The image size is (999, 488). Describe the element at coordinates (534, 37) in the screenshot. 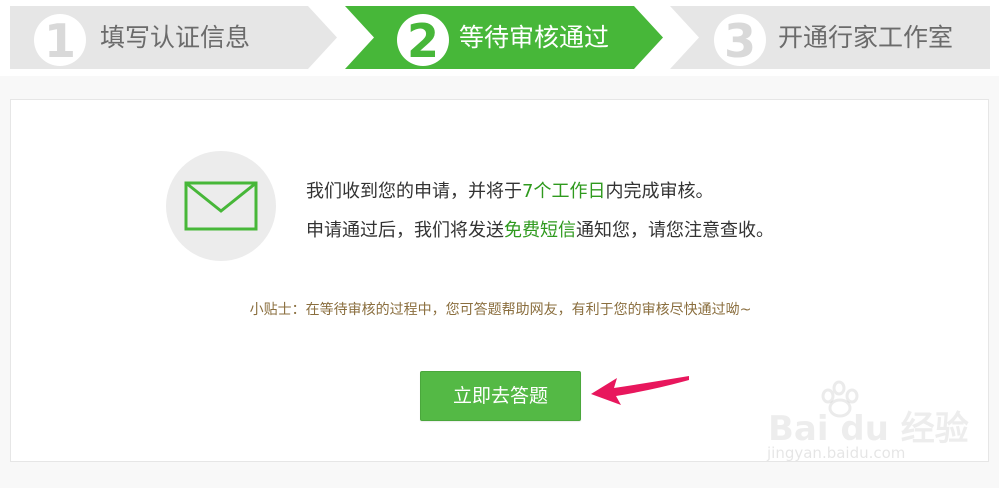

I see `step-2-label: 等待审核通过` at that location.